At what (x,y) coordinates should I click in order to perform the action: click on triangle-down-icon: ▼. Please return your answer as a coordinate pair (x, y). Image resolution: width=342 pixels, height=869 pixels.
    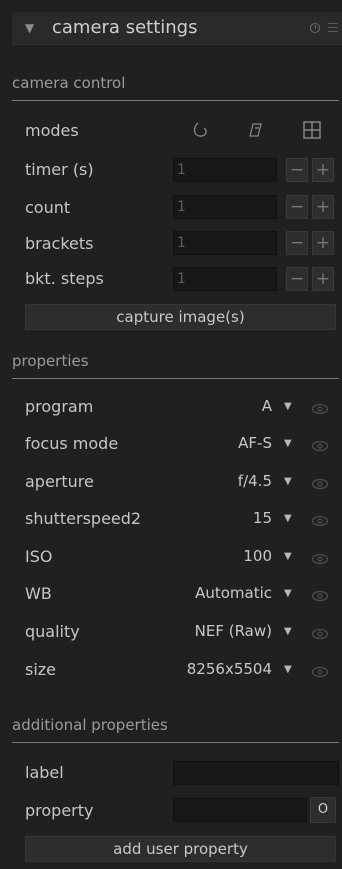
    Looking at the image, I should click on (29, 28).